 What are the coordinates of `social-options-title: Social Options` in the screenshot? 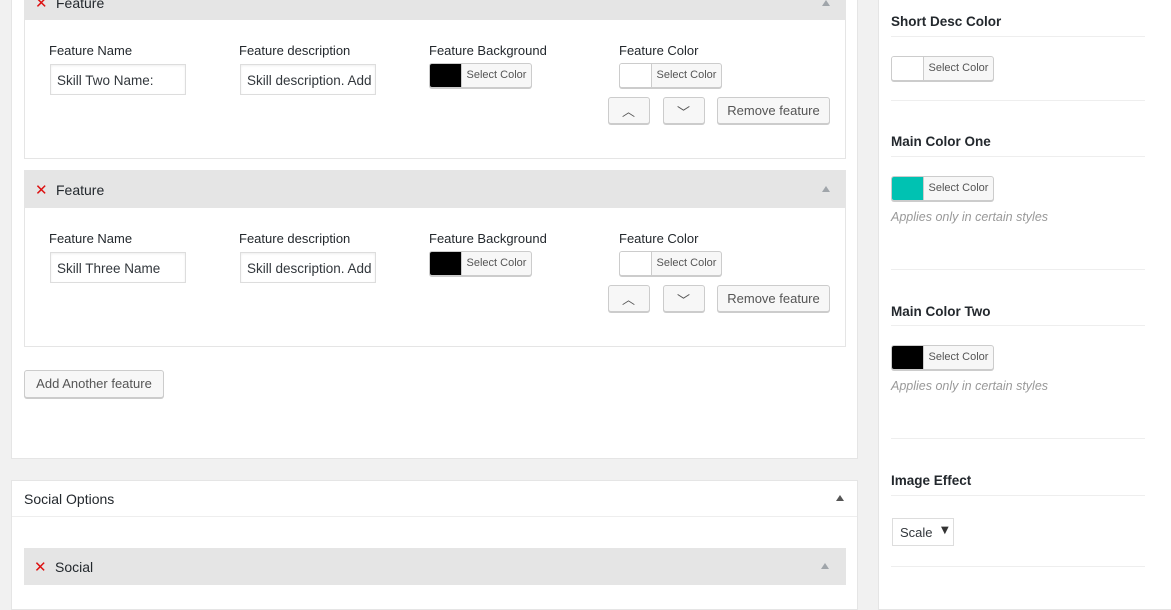 It's located at (69, 499).